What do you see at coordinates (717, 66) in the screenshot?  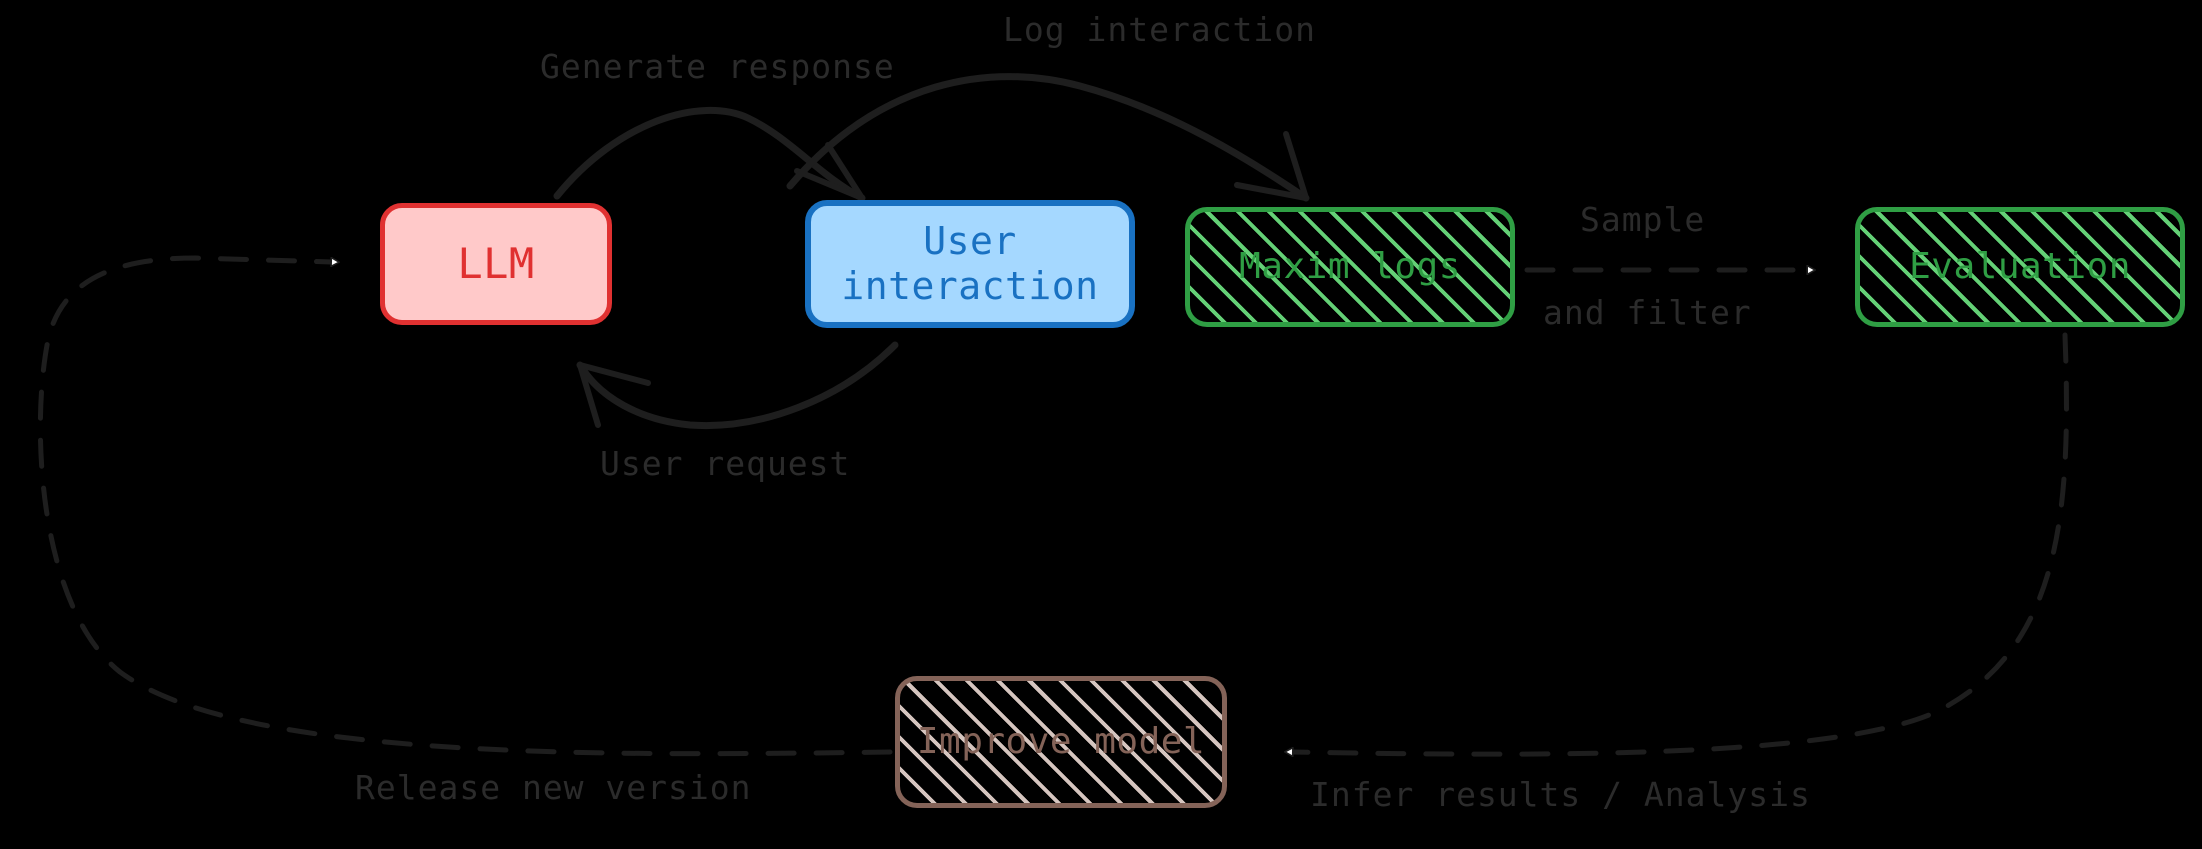 I see `edge-label-generate-response: Generate response` at bounding box center [717, 66].